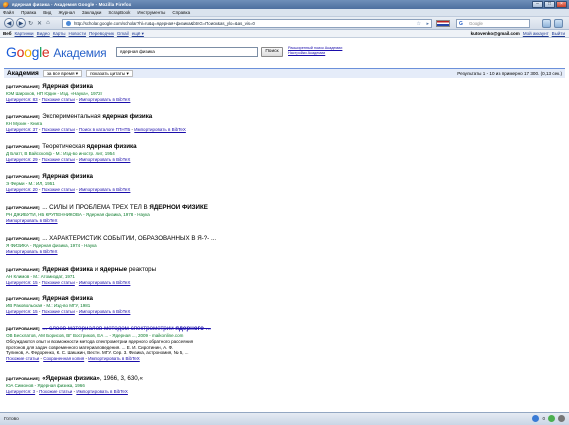  Describe the element at coordinates (121, 378) in the screenshot. I see `result-title-part: , 1966, 3, 630,«` at that location.